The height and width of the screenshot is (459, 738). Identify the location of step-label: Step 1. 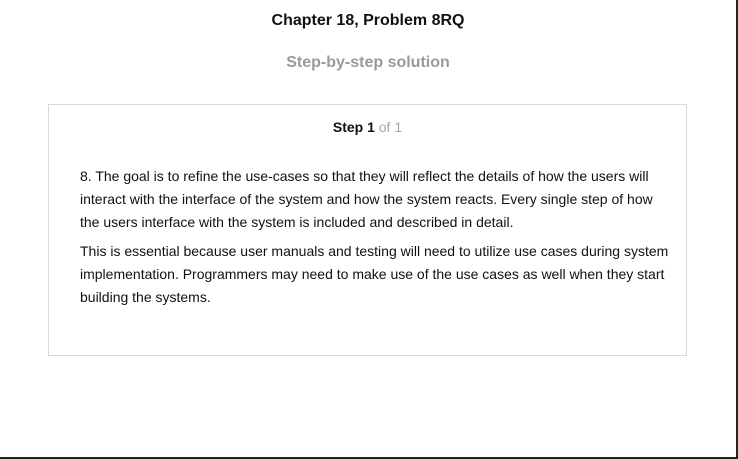
(353, 127).